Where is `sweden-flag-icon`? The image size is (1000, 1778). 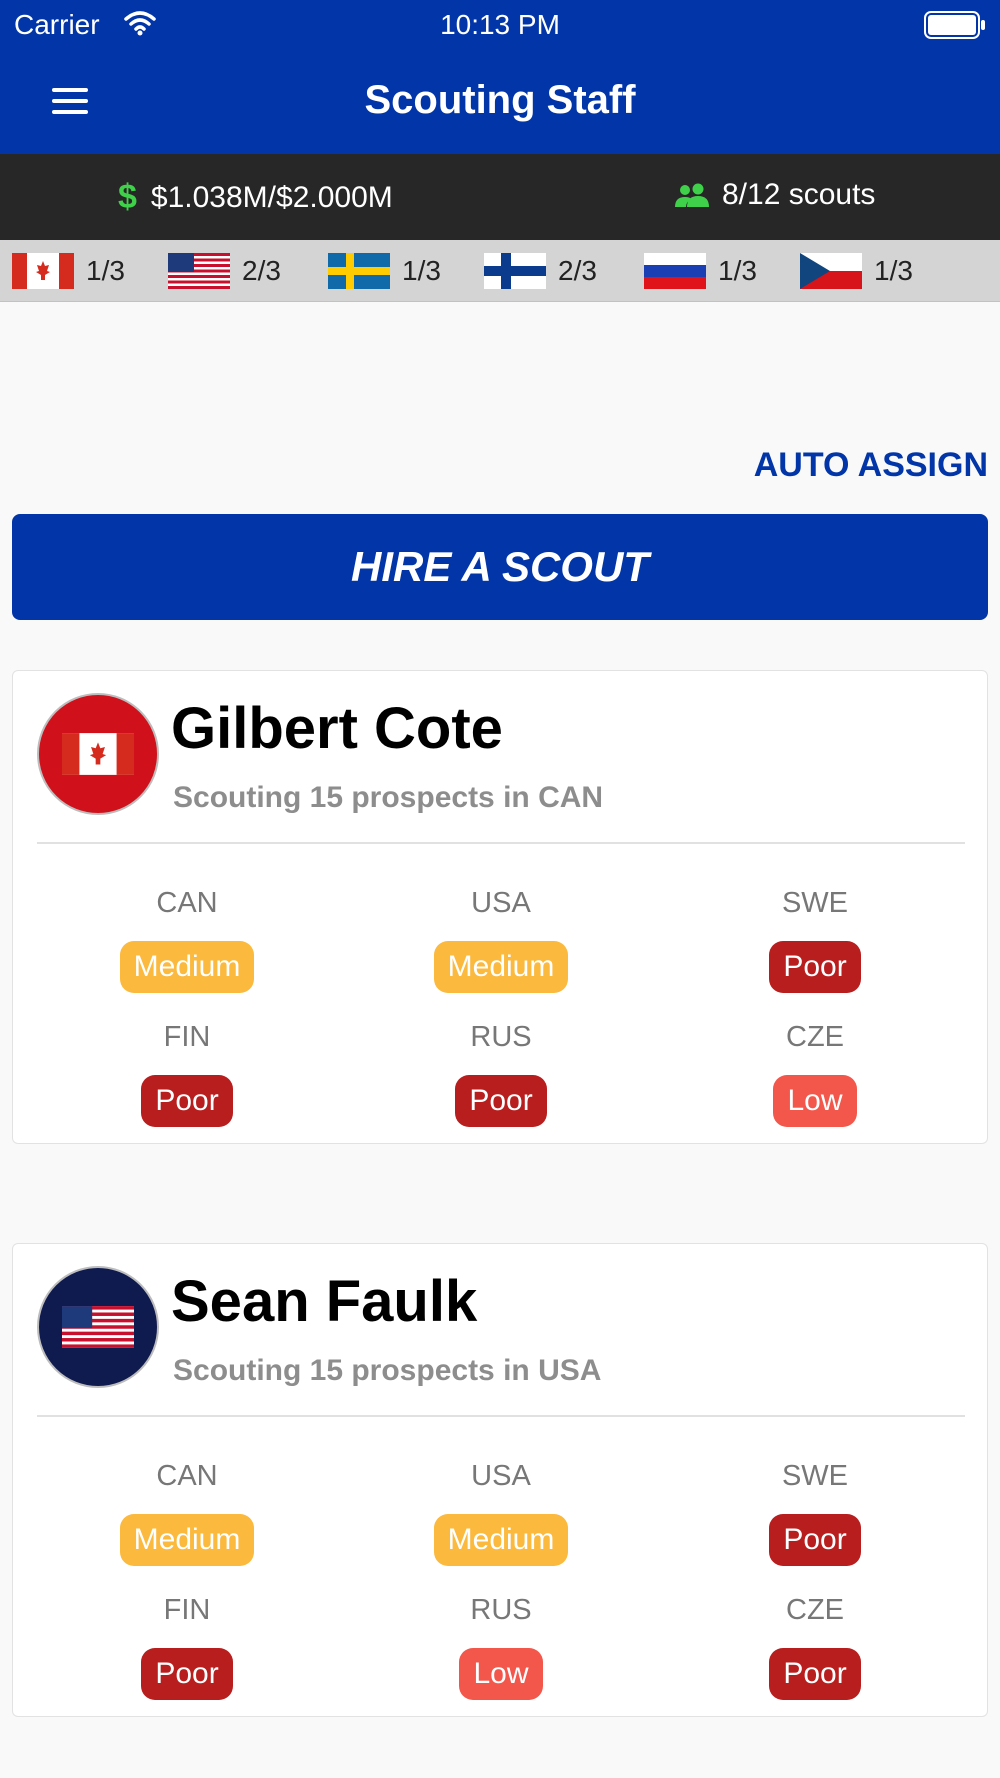
sweden-flag-icon is located at coordinates (359, 271).